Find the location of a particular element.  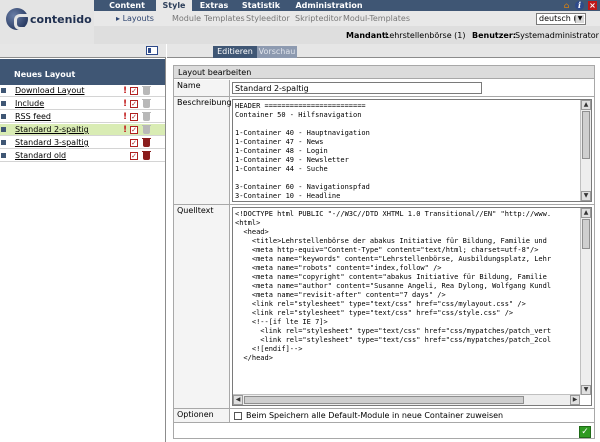

client-value: Lehrstellenbörse (1) is located at coordinates (425, 35).